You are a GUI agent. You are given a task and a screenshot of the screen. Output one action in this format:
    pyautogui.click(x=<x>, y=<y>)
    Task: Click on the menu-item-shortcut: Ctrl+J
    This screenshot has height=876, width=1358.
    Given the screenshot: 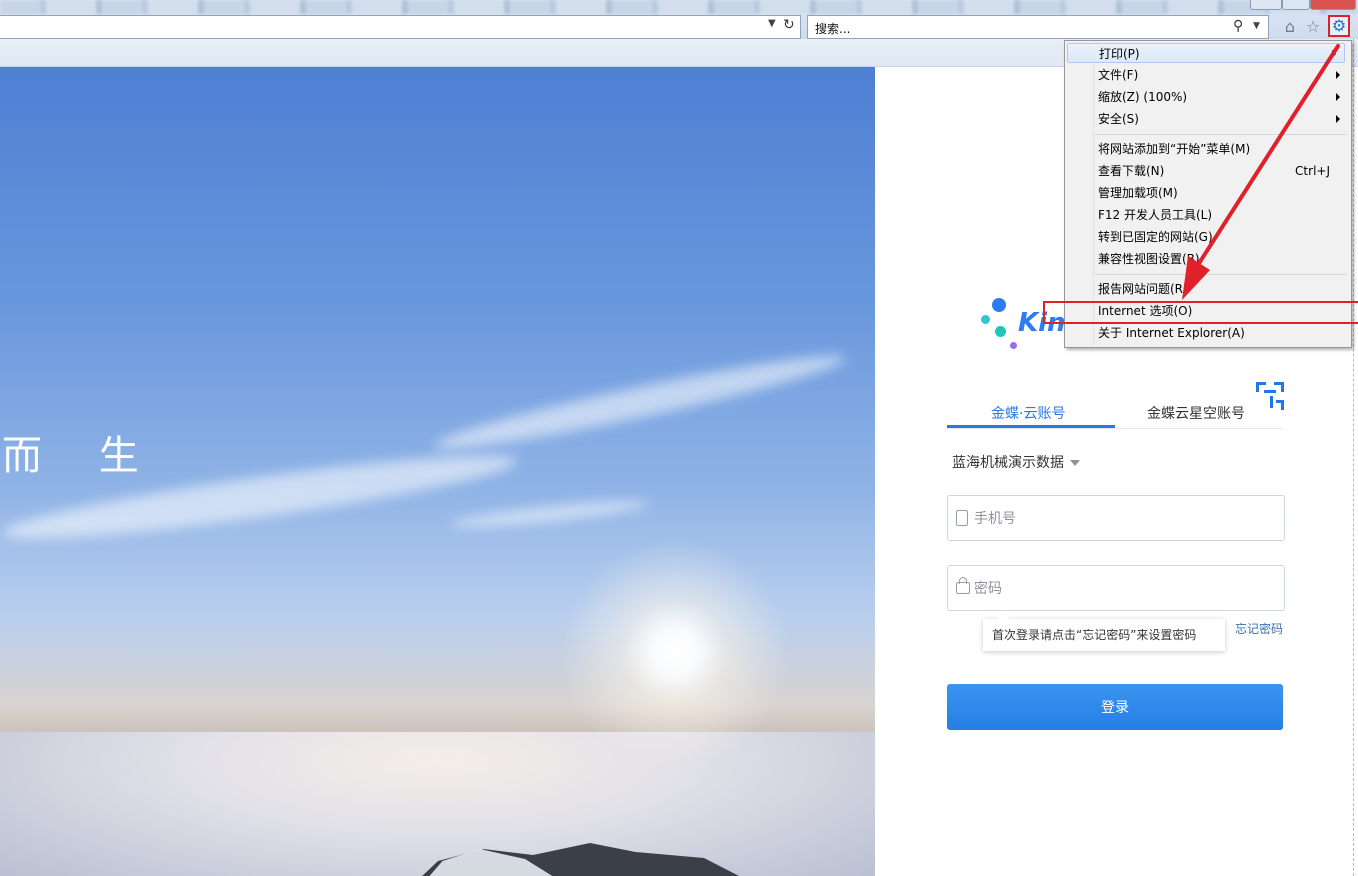 What is the action you would take?
    pyautogui.click(x=1312, y=171)
    